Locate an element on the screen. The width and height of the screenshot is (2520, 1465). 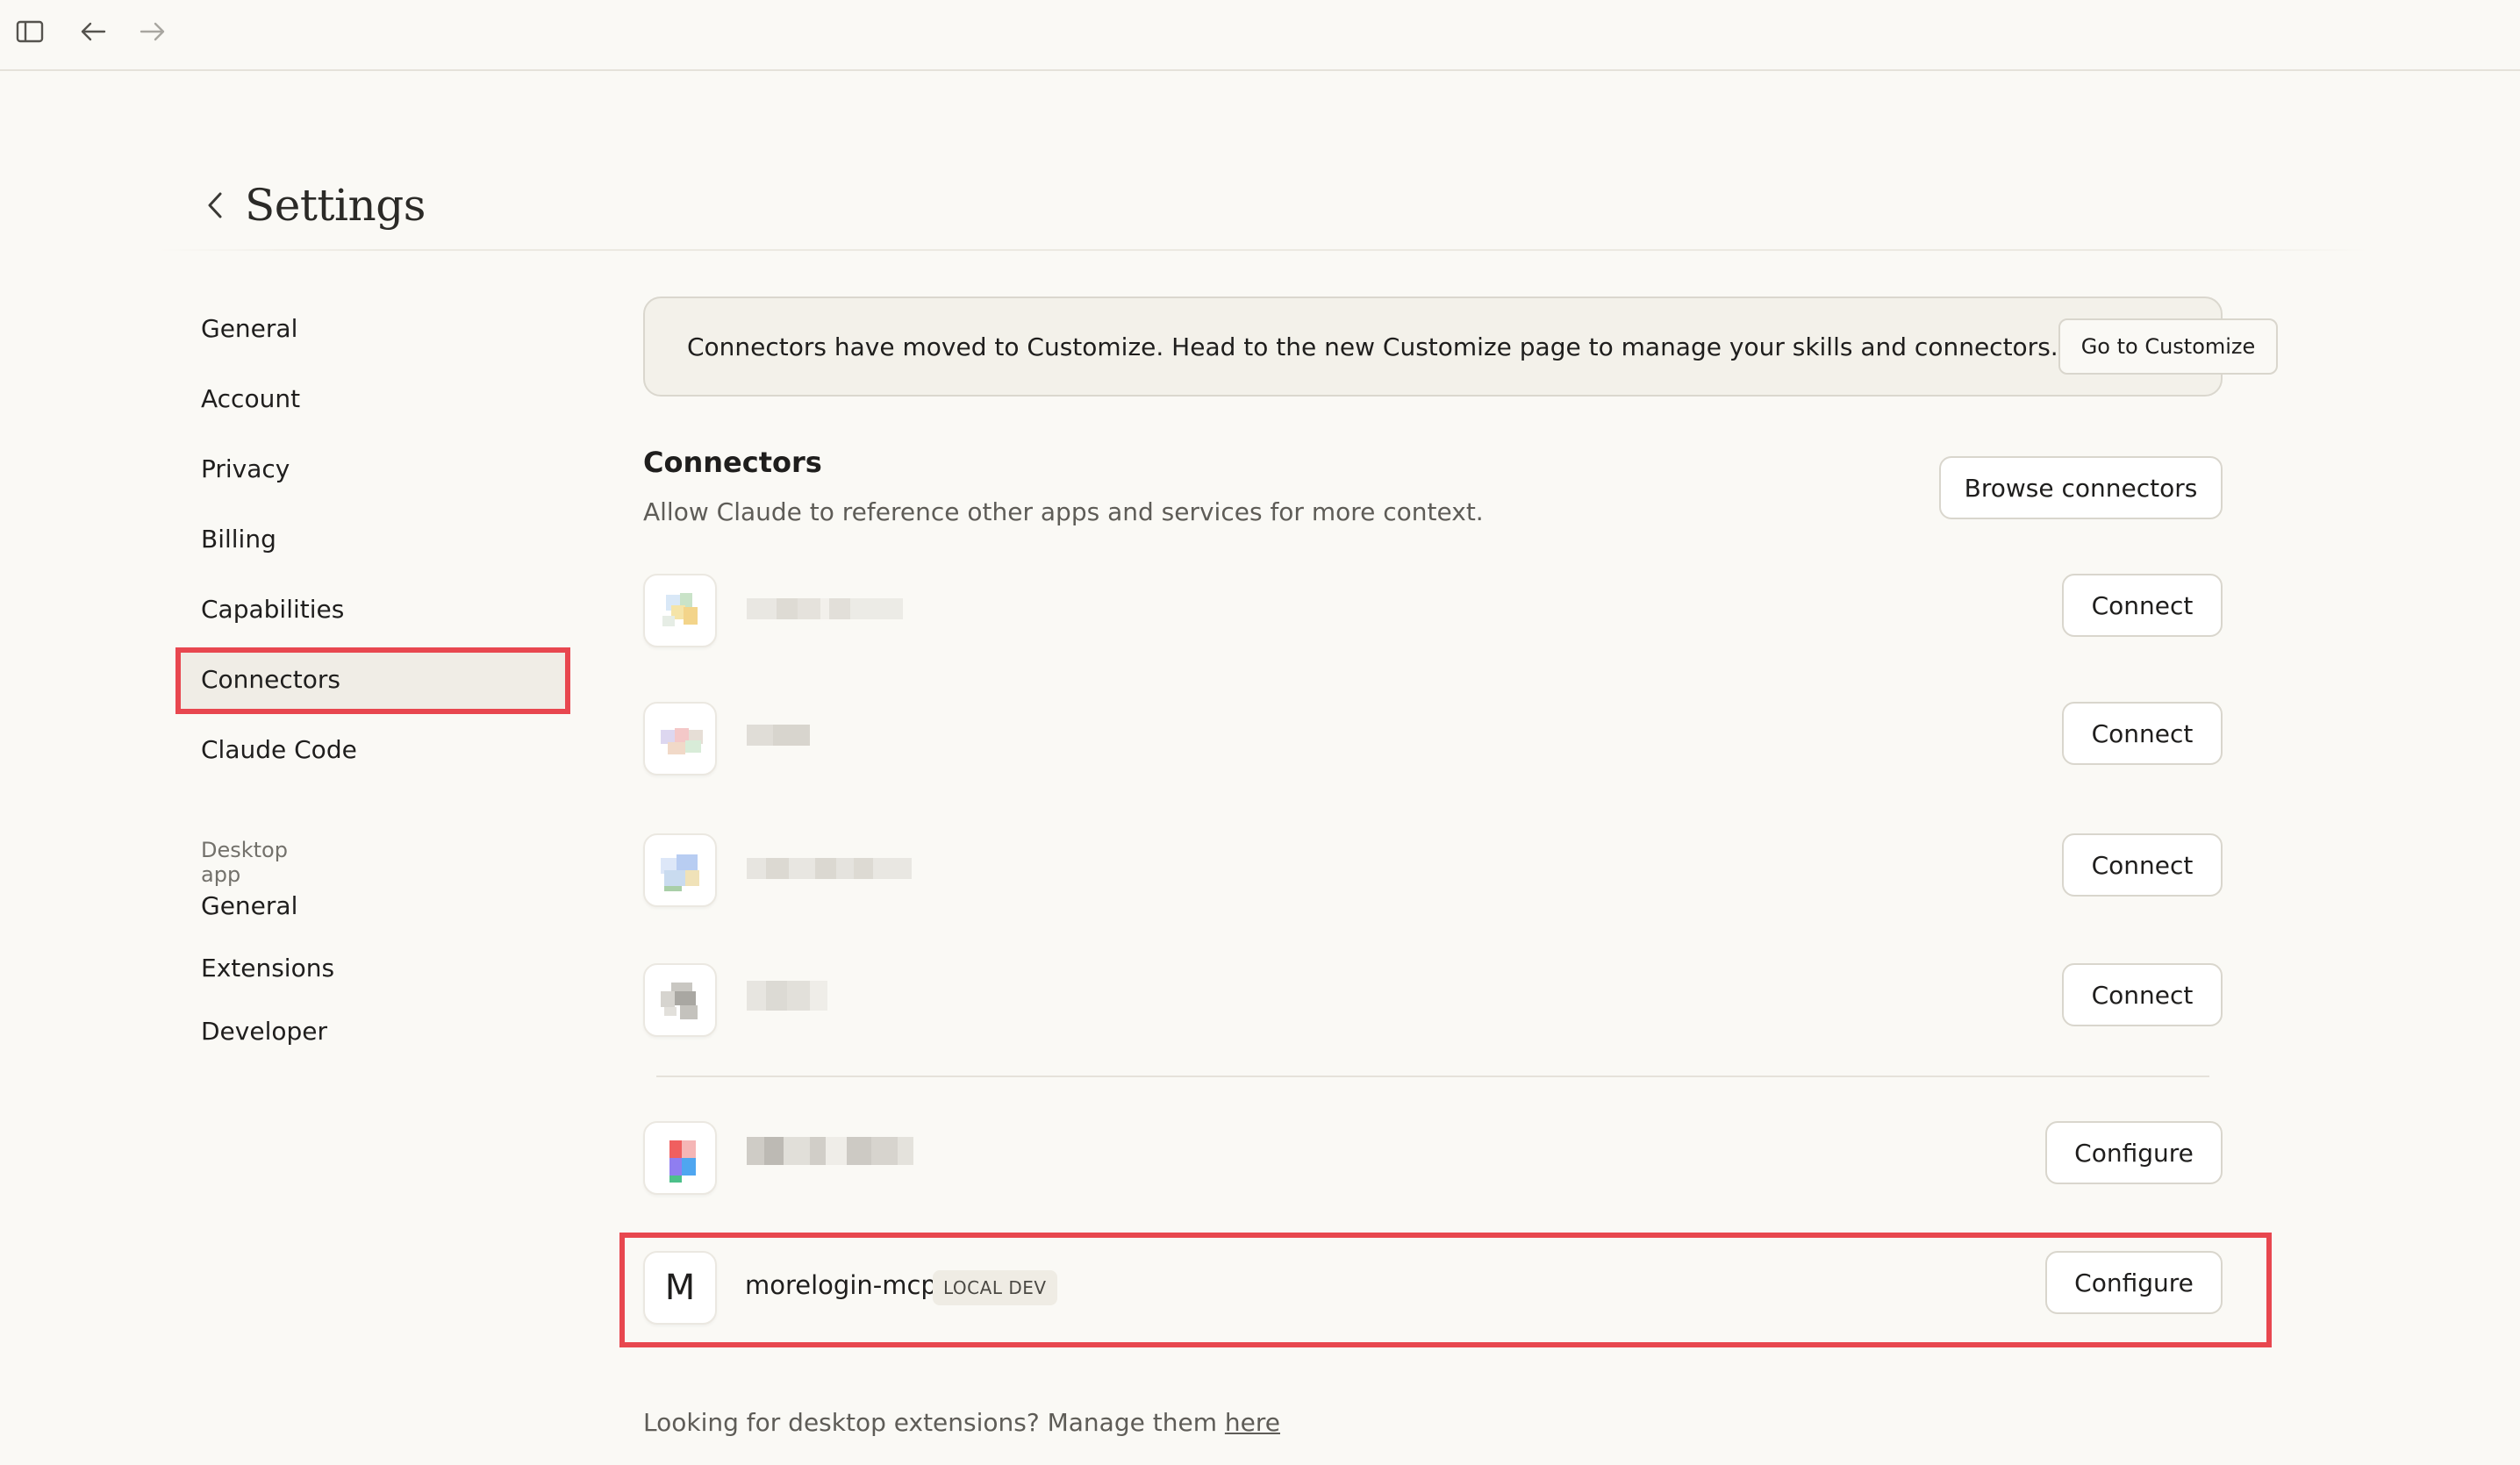
connector-logo: M is located at coordinates (680, 1288).